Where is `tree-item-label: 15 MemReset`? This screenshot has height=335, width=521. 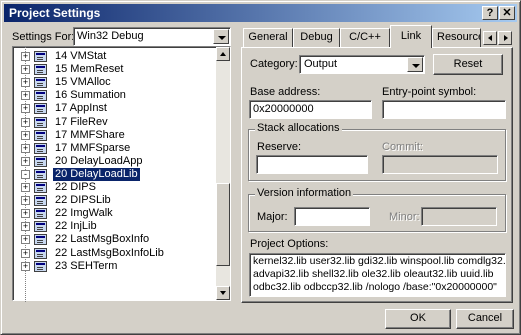
tree-item-label: 15 MemReset is located at coordinates (89, 69).